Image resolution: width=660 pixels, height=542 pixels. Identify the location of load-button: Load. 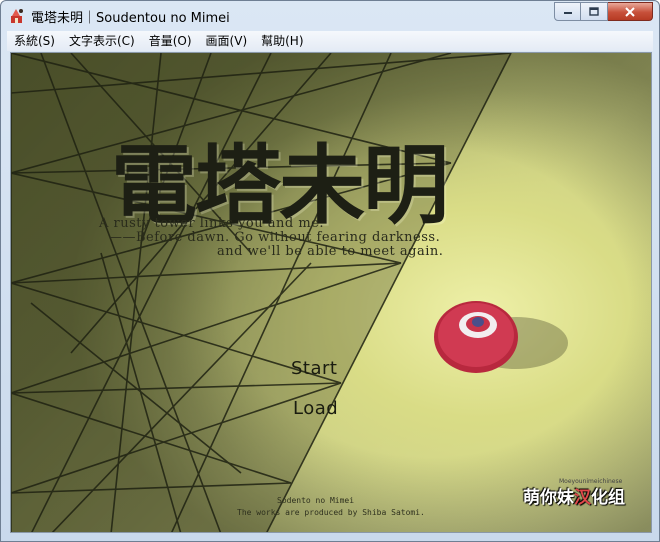
(315, 408).